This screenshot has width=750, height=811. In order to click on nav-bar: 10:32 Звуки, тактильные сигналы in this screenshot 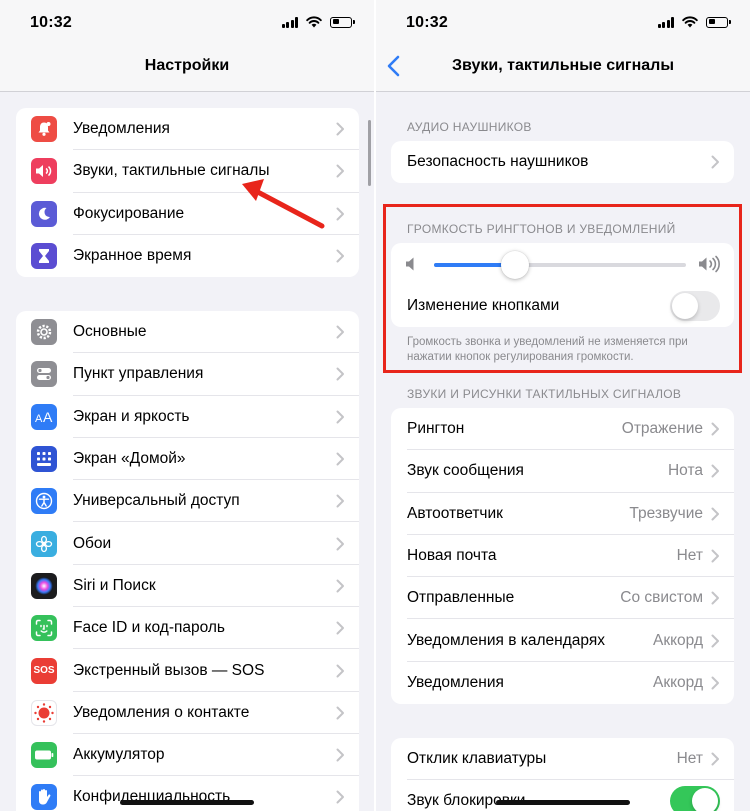, I will do `click(563, 46)`.